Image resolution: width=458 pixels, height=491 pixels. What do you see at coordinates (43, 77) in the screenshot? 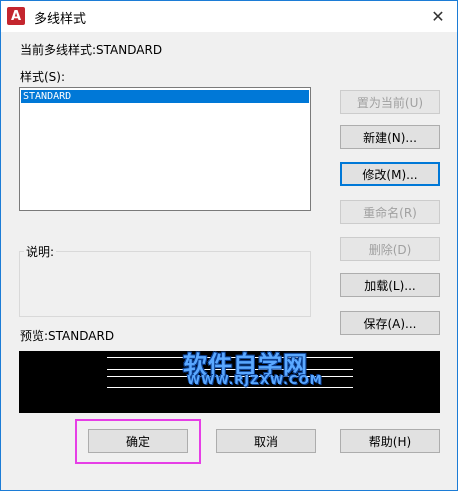
I see `styles-label: 样式(S):` at bounding box center [43, 77].